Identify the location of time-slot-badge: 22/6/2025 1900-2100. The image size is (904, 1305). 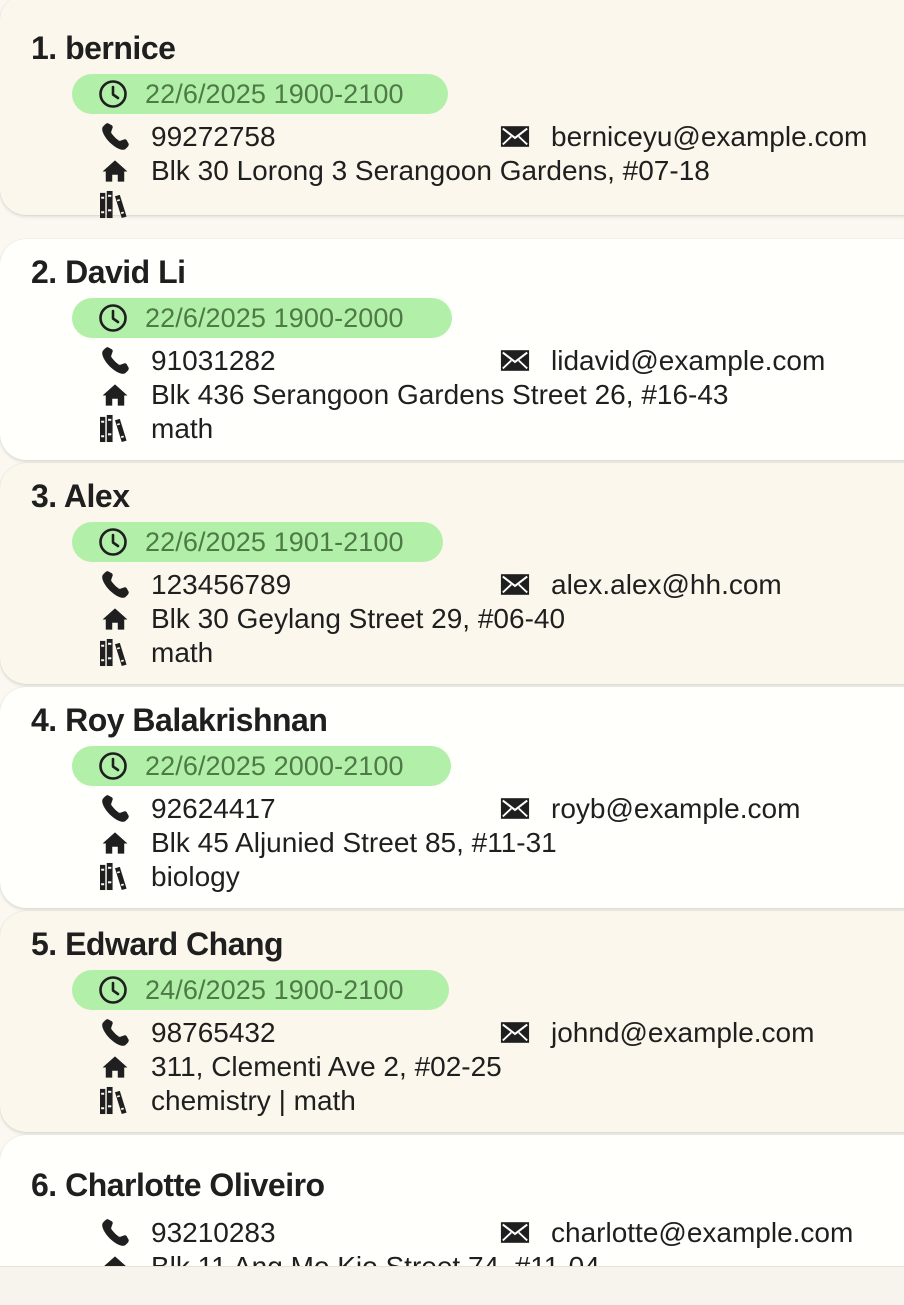
(260, 94).